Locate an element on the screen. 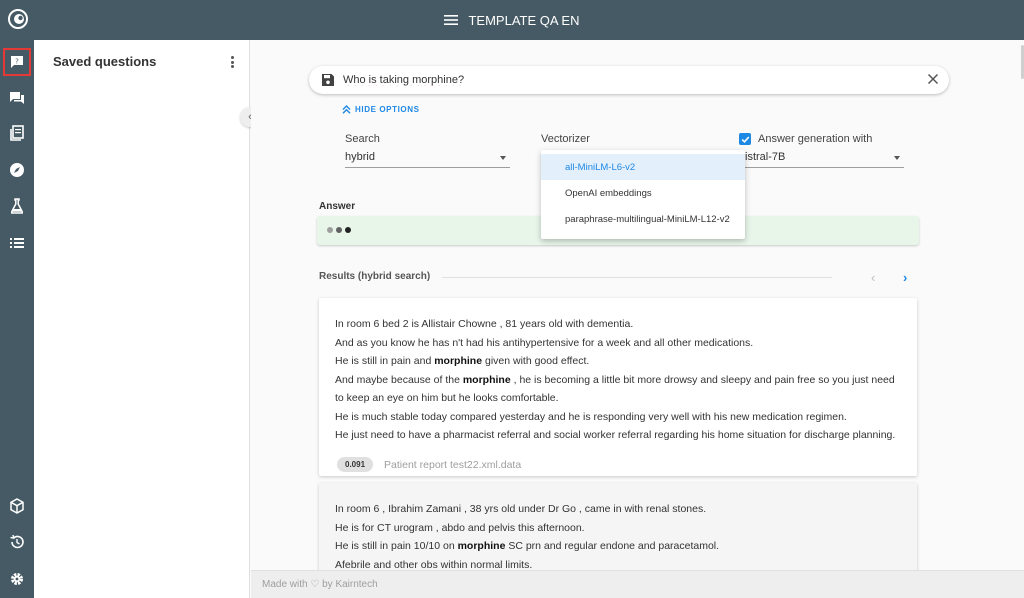 The image size is (1024, 598). answer-label: Answer is located at coordinates (337, 206).